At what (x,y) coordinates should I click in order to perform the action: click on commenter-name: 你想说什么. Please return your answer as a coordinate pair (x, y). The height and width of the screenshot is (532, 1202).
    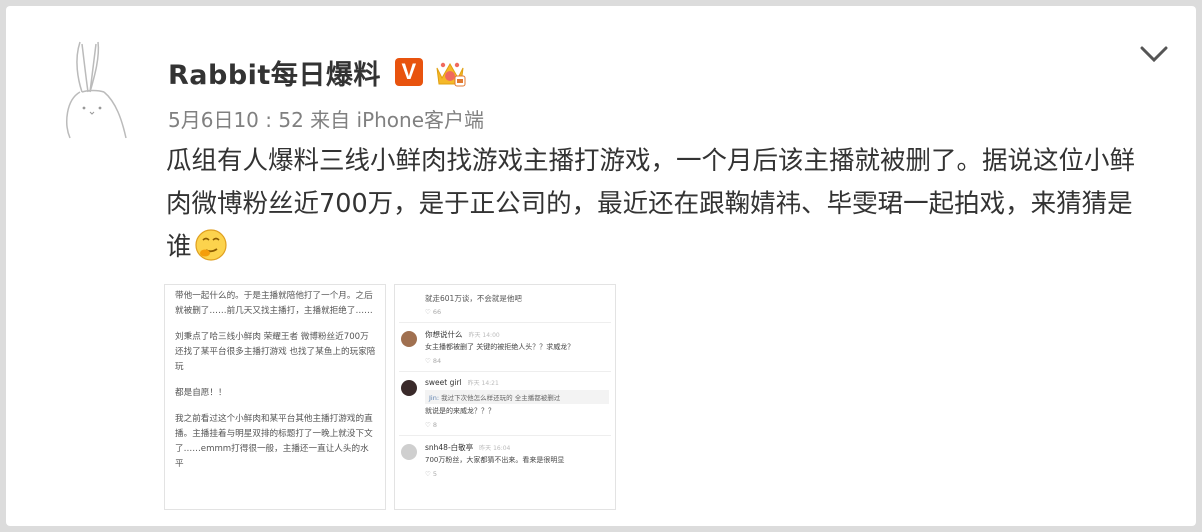
    Looking at the image, I should click on (444, 334).